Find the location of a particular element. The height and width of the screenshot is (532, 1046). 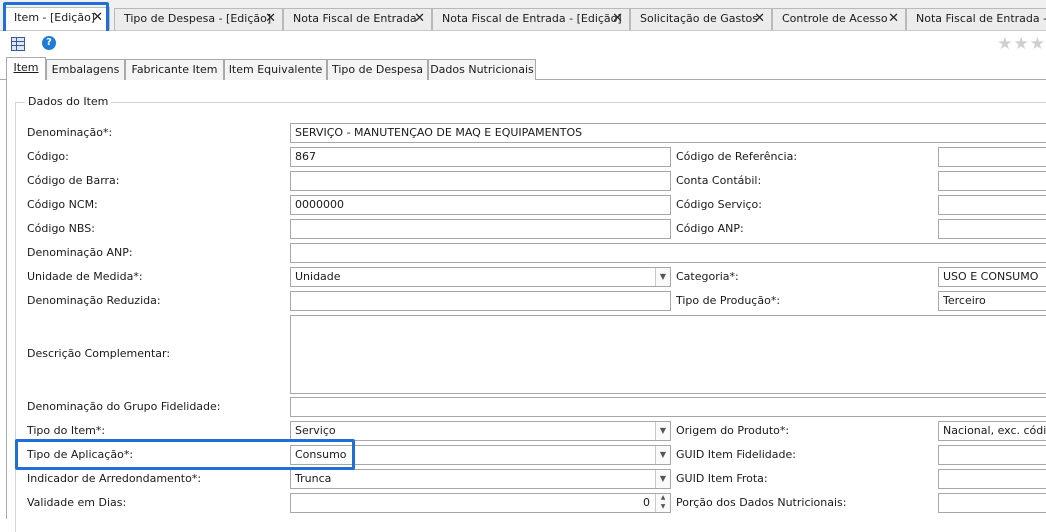

tab-label: Item is located at coordinates (26, 67).